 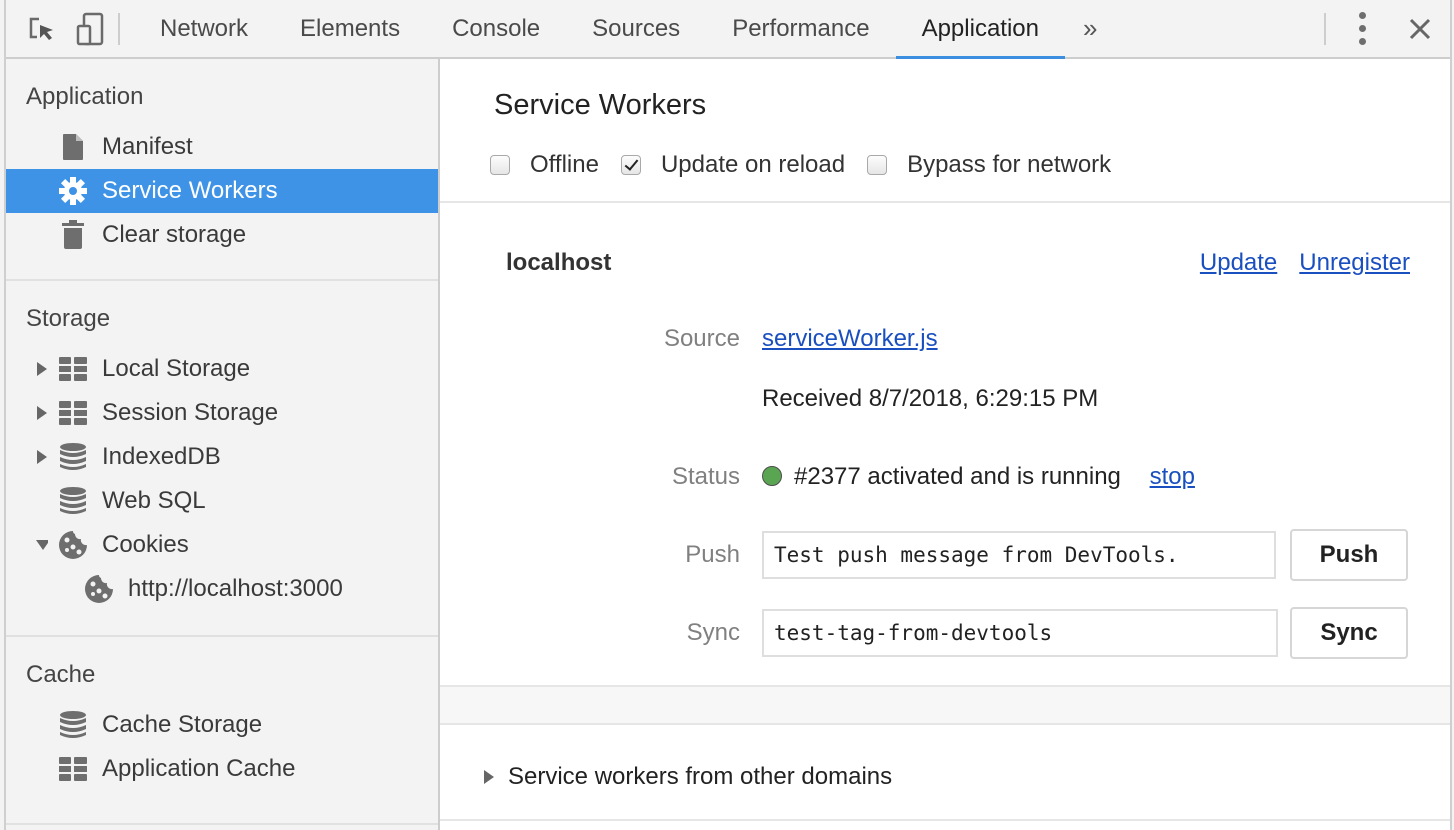 What do you see at coordinates (235, 588) in the screenshot?
I see `sidebar-item-label: http://localhost:3000` at bounding box center [235, 588].